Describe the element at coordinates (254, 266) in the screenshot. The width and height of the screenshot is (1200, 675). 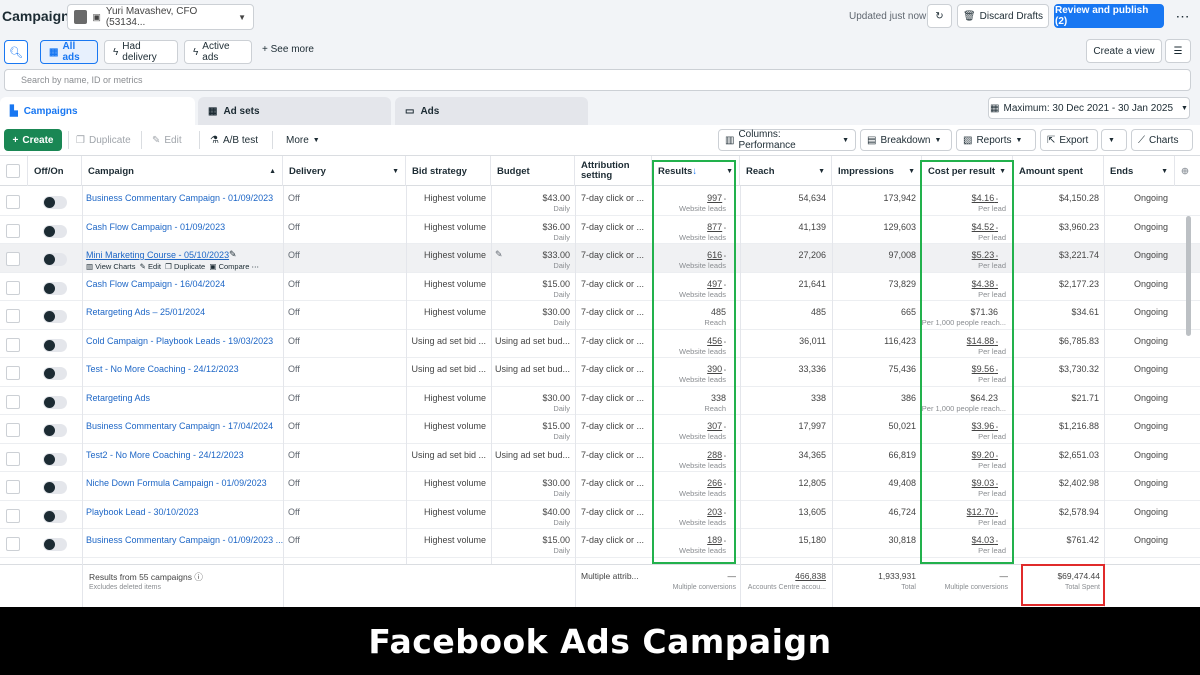
I see `more-icon: ⋯` at that location.